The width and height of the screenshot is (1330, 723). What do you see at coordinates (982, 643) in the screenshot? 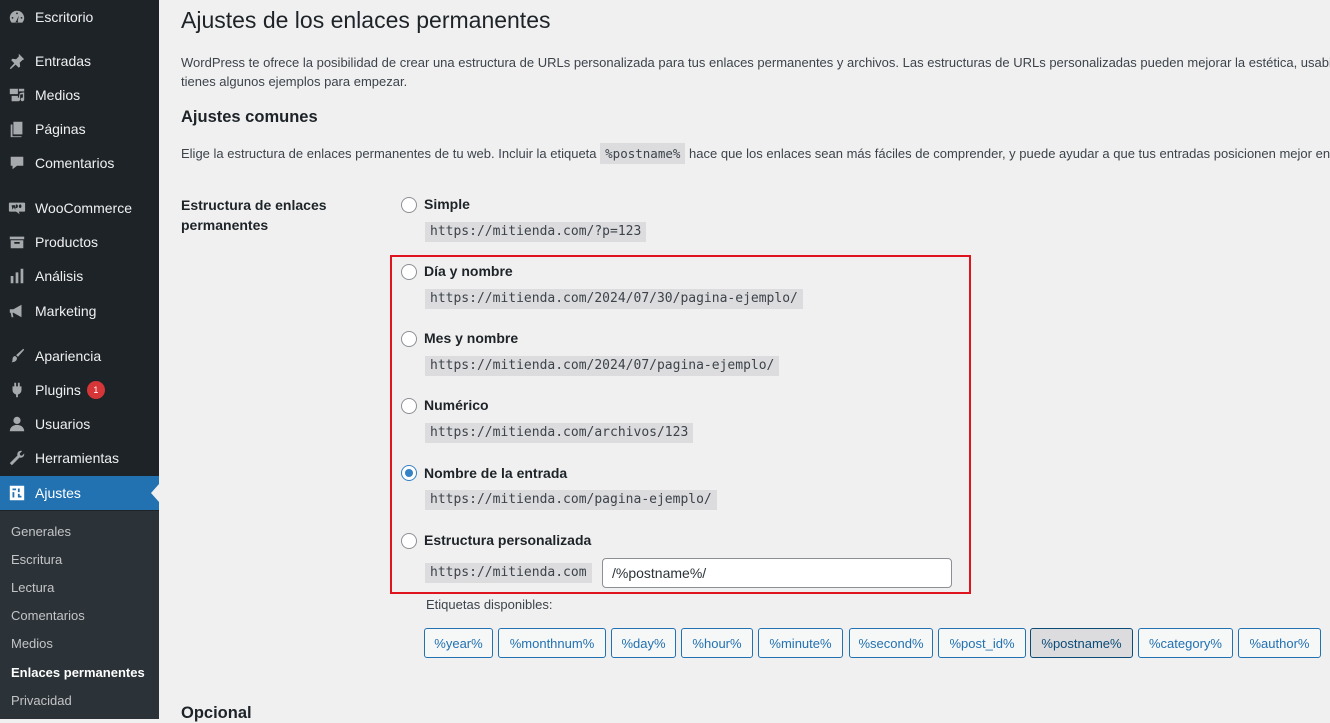
I see `tag-button-post-id: %post_id%` at bounding box center [982, 643].